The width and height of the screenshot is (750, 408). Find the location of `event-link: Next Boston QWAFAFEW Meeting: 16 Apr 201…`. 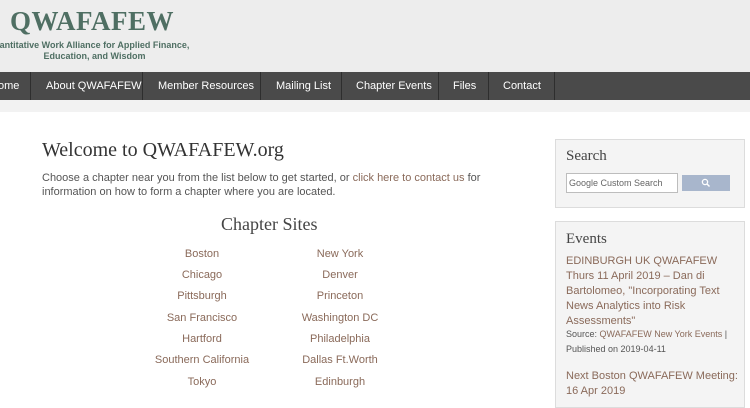

event-link: Next Boston QWAFAFEW Meeting: 16 Apr 201… is located at coordinates (653, 384).